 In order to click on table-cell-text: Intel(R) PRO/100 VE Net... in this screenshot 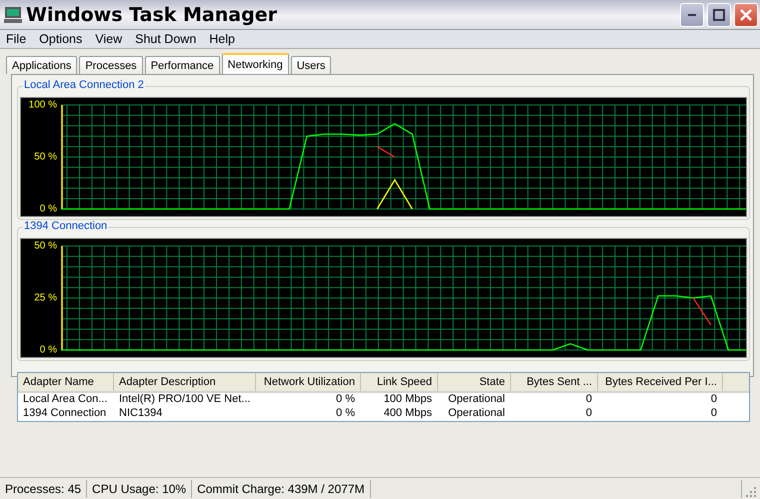, I will do `click(185, 400)`.